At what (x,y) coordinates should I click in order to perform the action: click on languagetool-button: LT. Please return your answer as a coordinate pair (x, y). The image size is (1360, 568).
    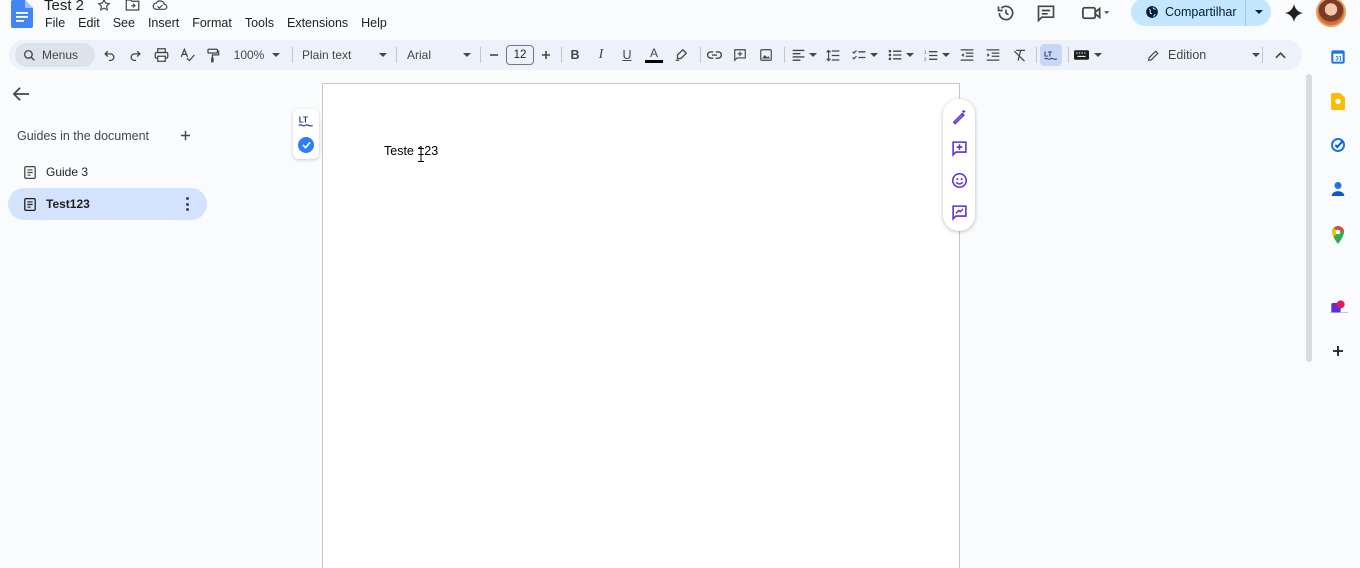
    Looking at the image, I should click on (1051, 55).